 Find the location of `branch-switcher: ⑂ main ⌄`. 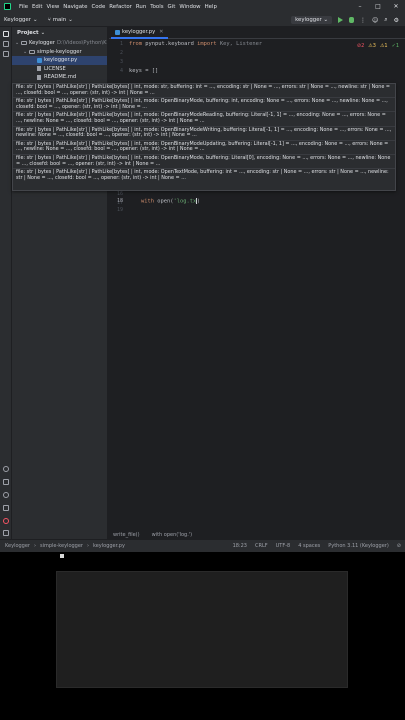

branch-switcher: ⑂ main ⌄ is located at coordinates (59, 20).